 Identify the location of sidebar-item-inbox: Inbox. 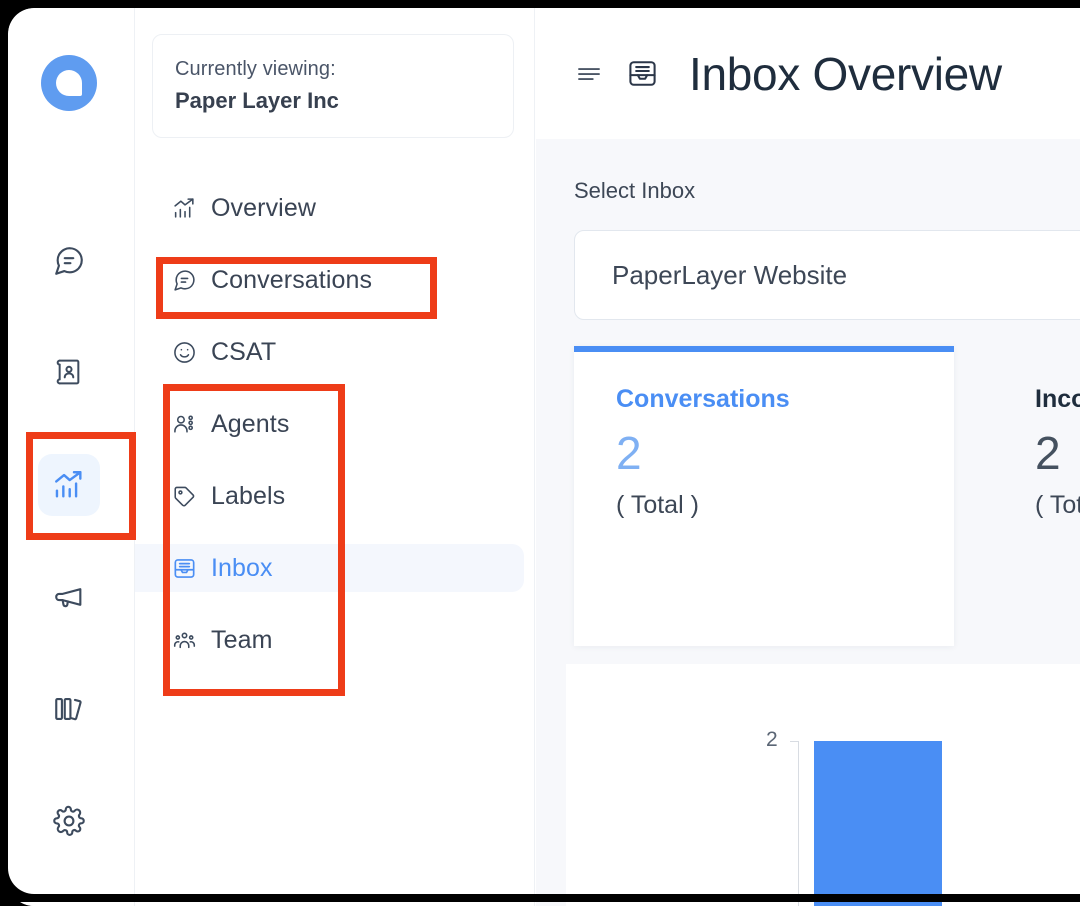
(329, 568).